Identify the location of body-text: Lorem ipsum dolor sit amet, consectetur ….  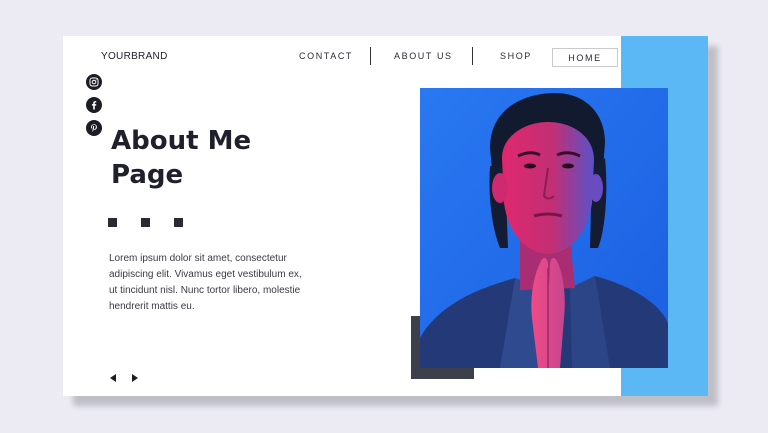
(205, 282).